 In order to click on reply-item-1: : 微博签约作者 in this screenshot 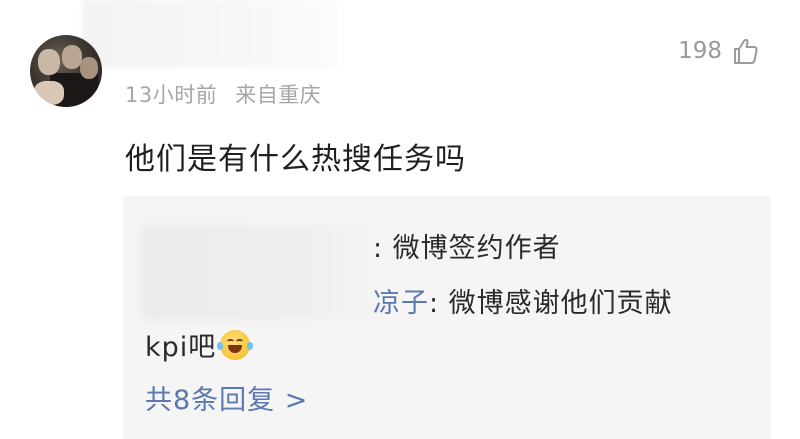, I will do `click(467, 245)`.